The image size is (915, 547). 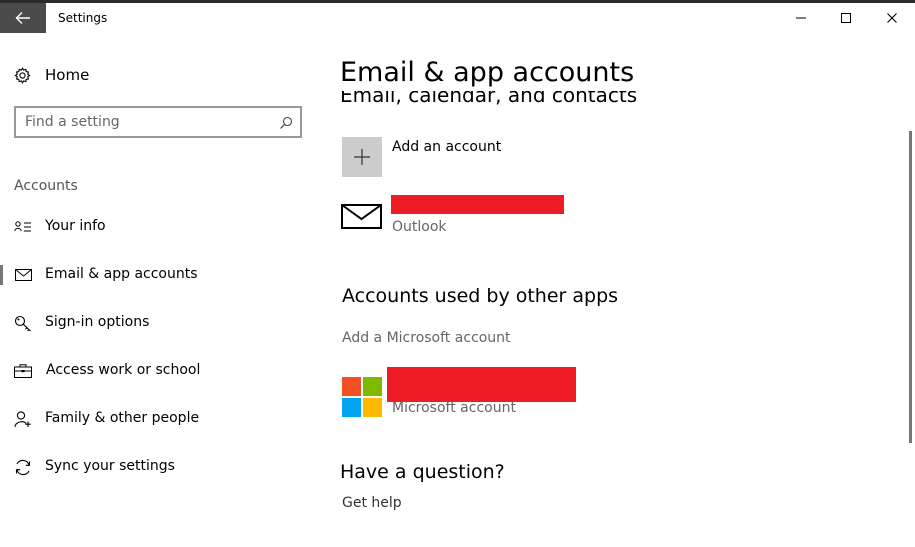 What do you see at coordinates (351, 407) in the screenshot?
I see `ms-logo-blue` at bounding box center [351, 407].